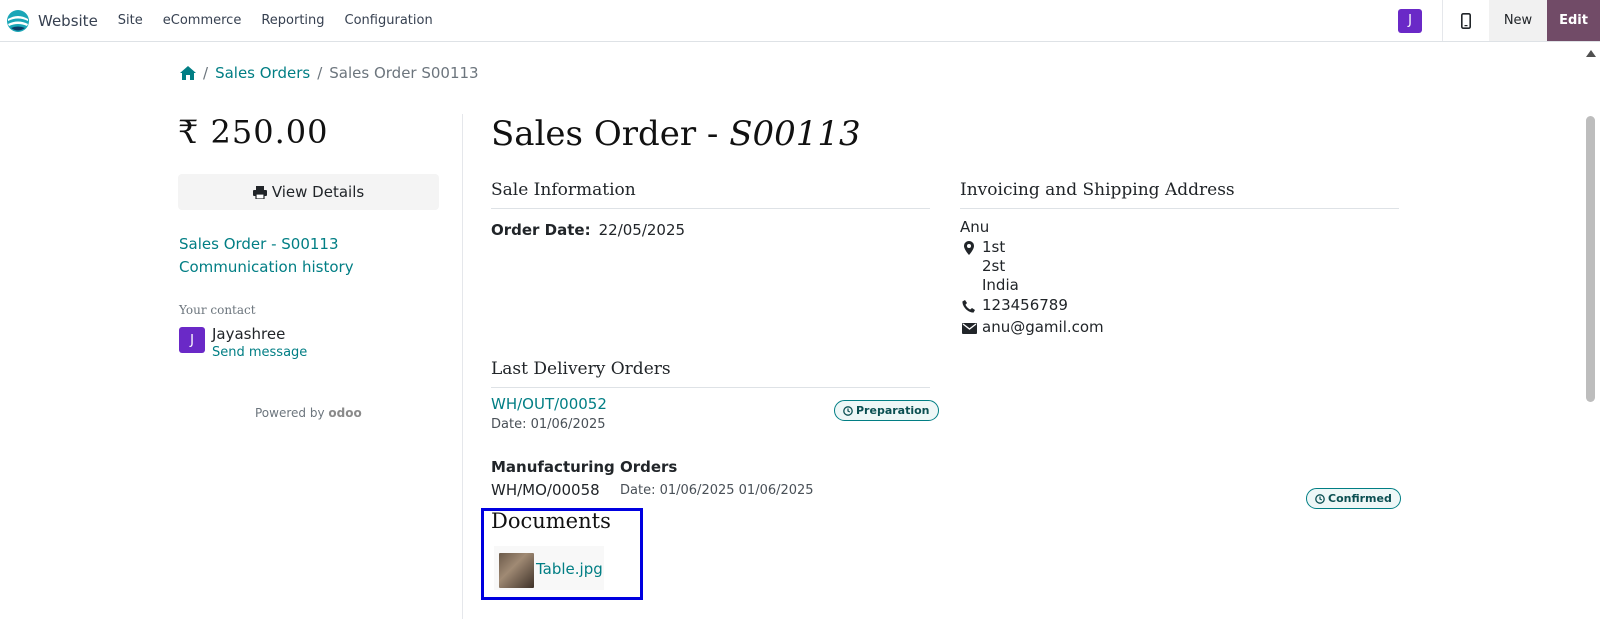 The image size is (1600, 619). Describe the element at coordinates (1043, 327) in the screenshot. I see `customer-email: anu@gamil.com` at that location.